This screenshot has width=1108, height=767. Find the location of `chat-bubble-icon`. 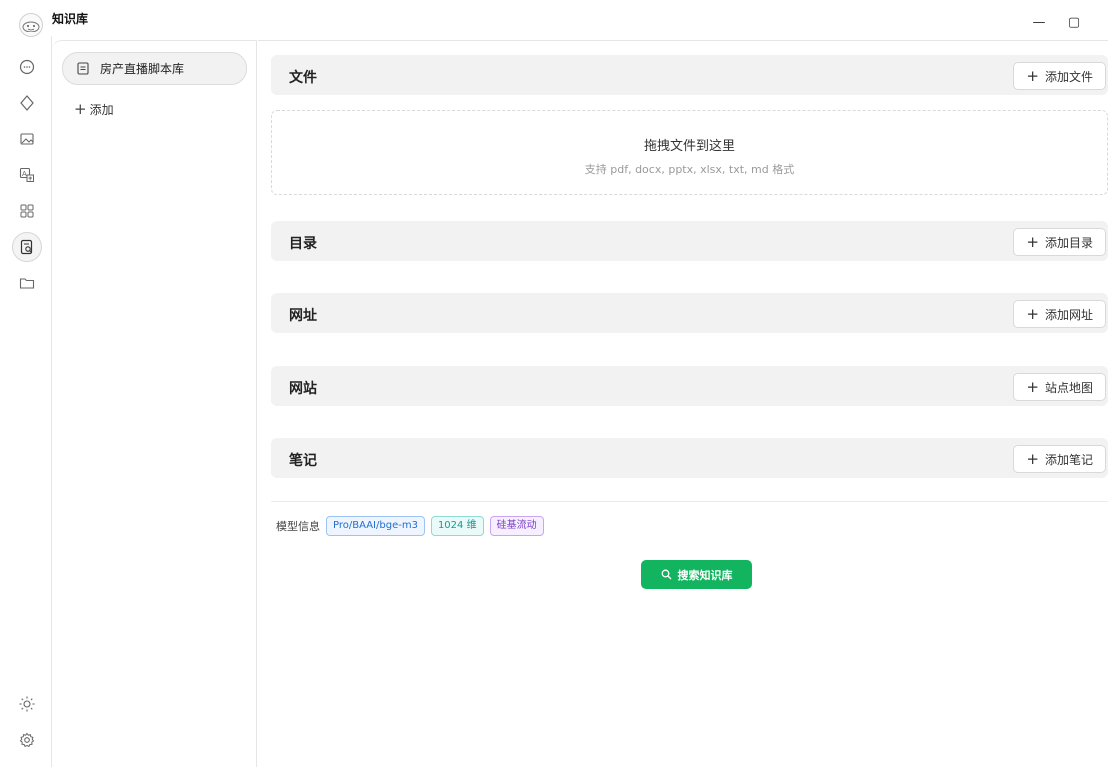

chat-bubble-icon is located at coordinates (27, 67).